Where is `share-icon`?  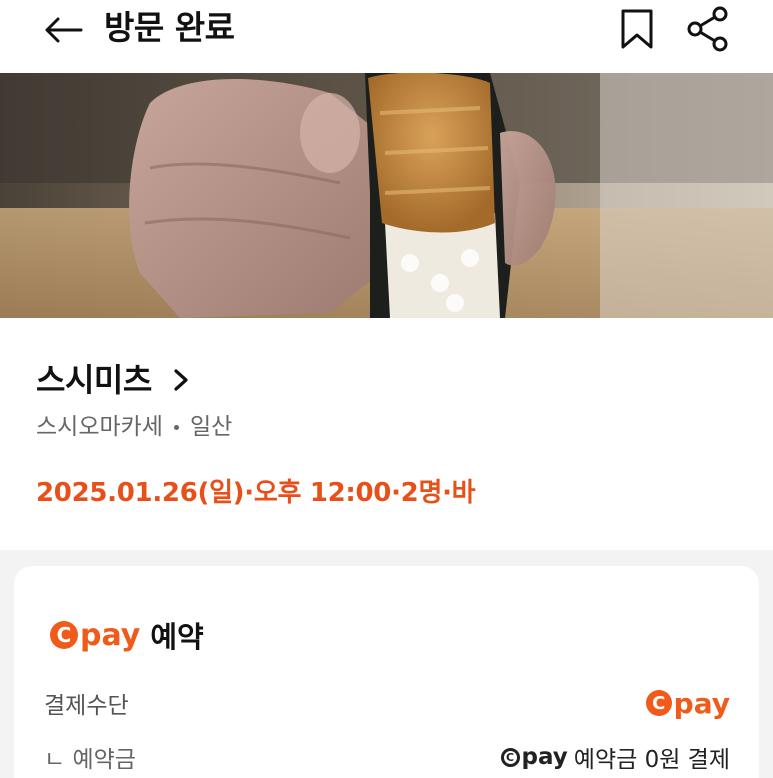
share-icon is located at coordinates (707, 29).